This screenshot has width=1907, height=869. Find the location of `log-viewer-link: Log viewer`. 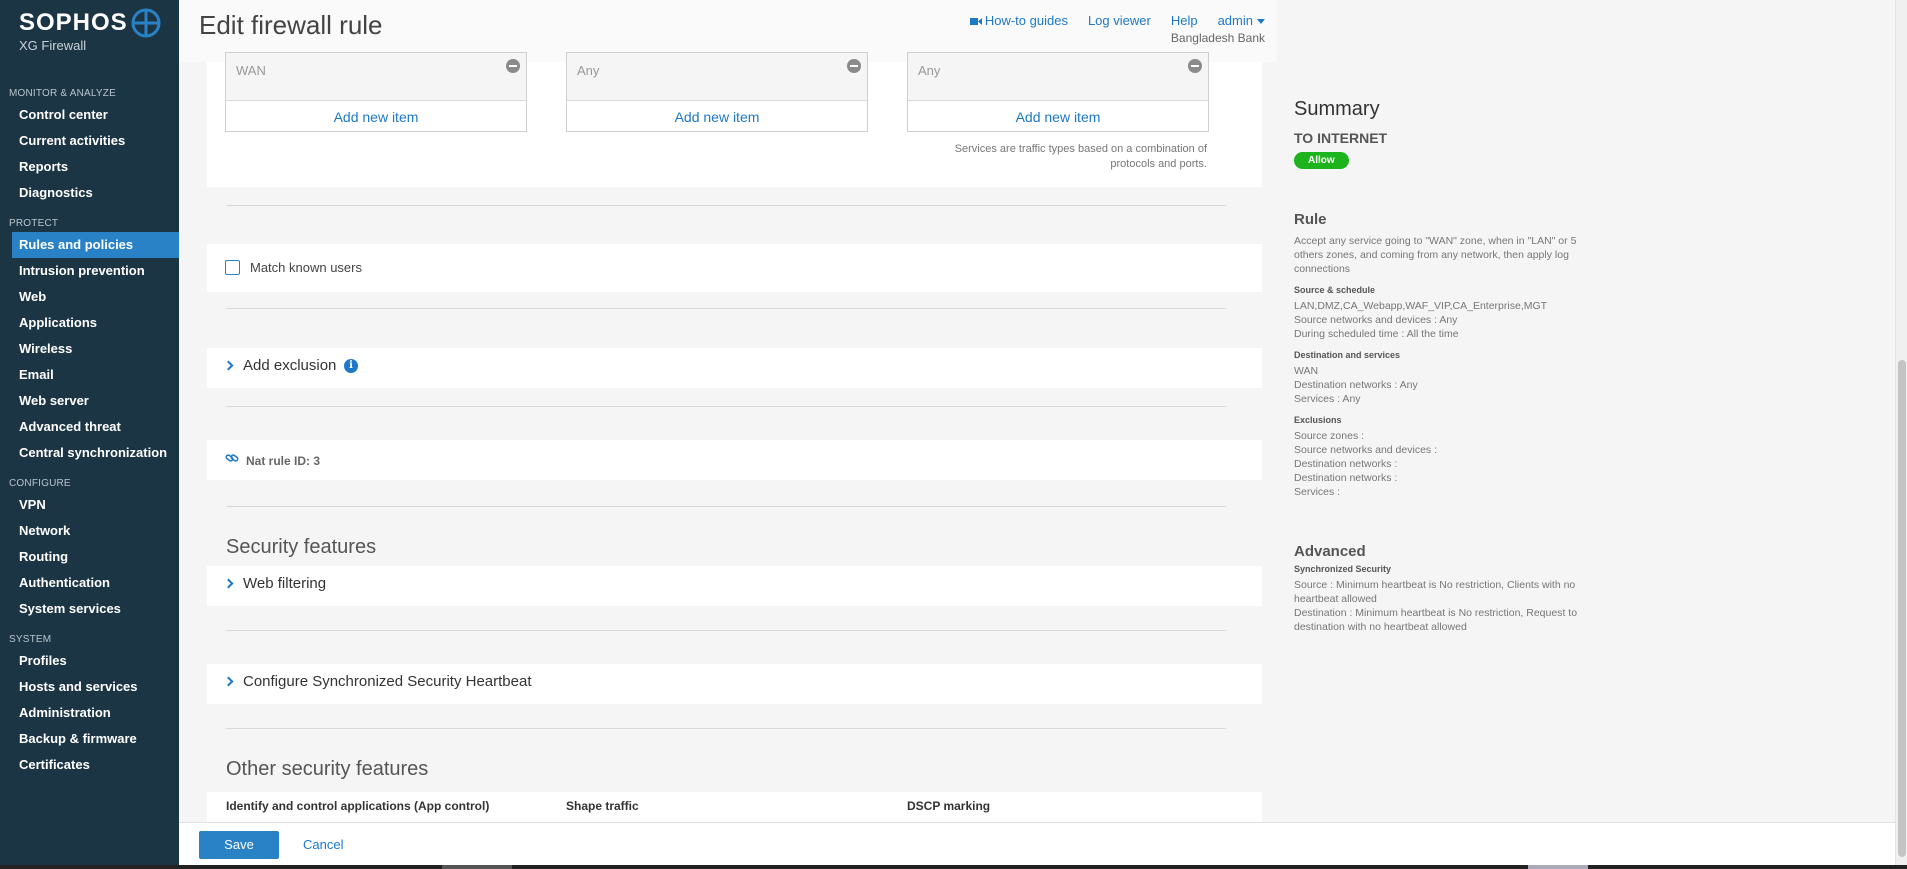

log-viewer-link: Log viewer is located at coordinates (1119, 20).